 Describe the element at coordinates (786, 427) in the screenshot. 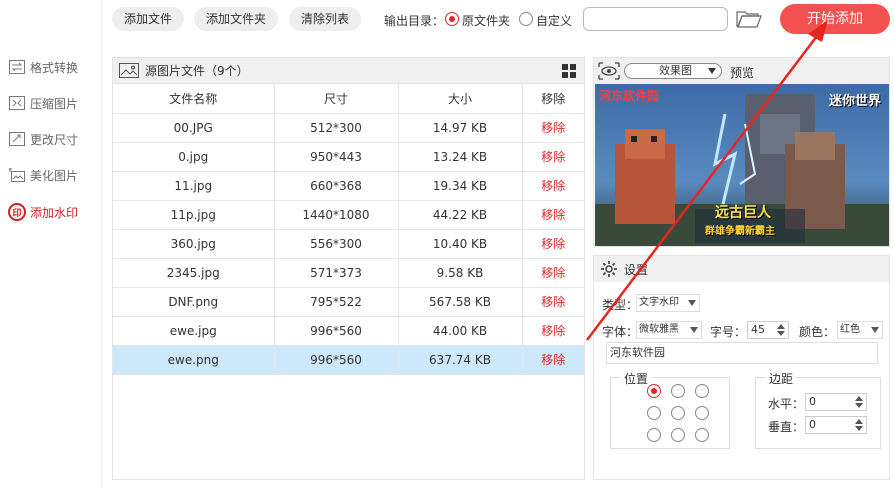

I see `vertical-label: 垂直：` at that location.